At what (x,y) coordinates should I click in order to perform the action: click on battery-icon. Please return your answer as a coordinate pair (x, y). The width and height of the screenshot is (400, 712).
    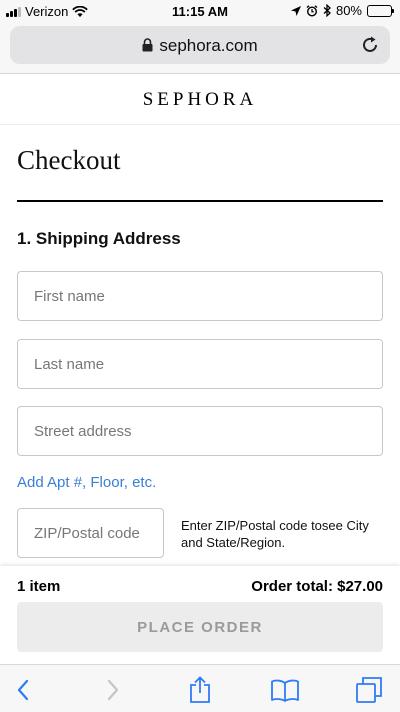
    Looking at the image, I should click on (380, 10).